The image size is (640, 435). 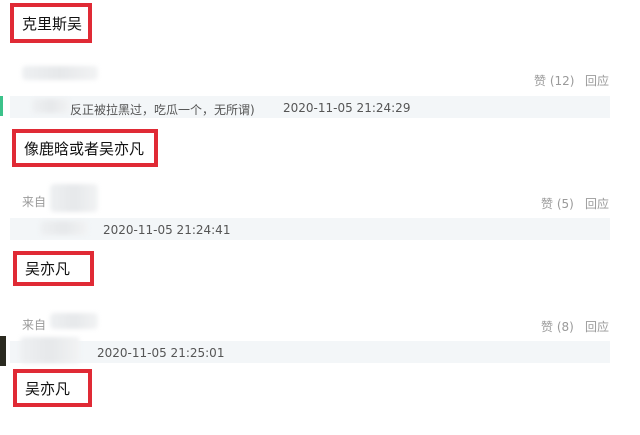 What do you see at coordinates (597, 326) in the screenshot?
I see `reply-button-3: 回应` at bounding box center [597, 326].